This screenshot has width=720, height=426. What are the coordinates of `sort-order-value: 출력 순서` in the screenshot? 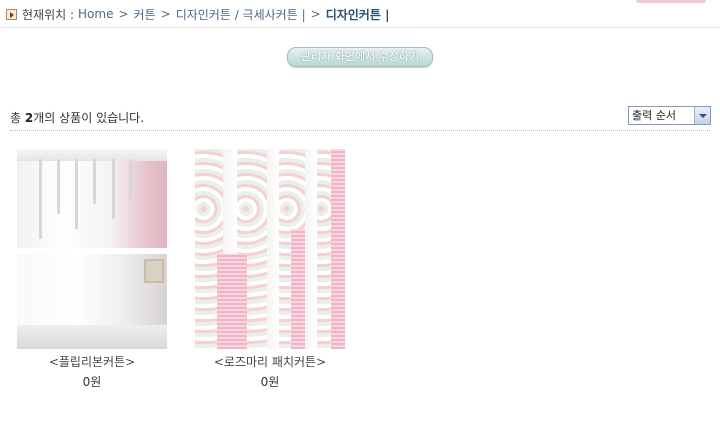 It's located at (654, 115).